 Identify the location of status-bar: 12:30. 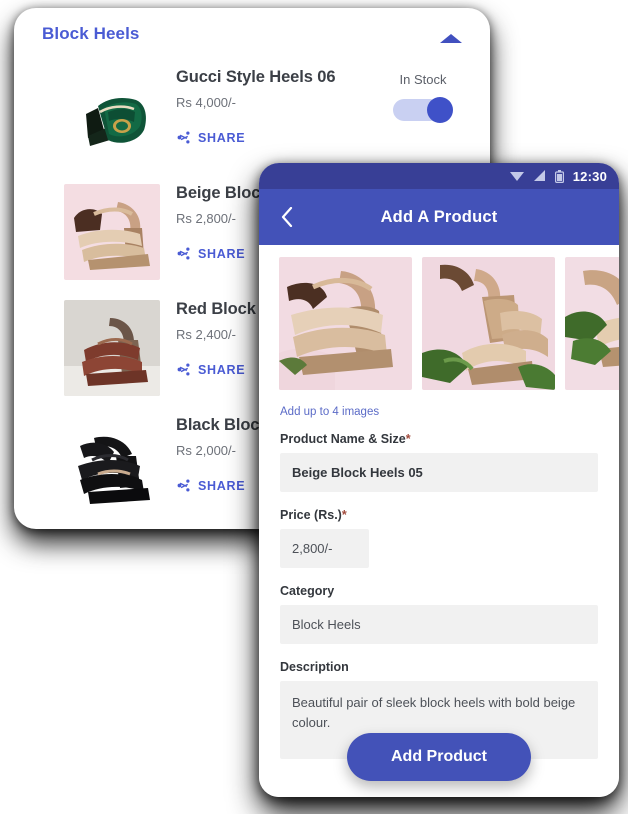
(439, 176).